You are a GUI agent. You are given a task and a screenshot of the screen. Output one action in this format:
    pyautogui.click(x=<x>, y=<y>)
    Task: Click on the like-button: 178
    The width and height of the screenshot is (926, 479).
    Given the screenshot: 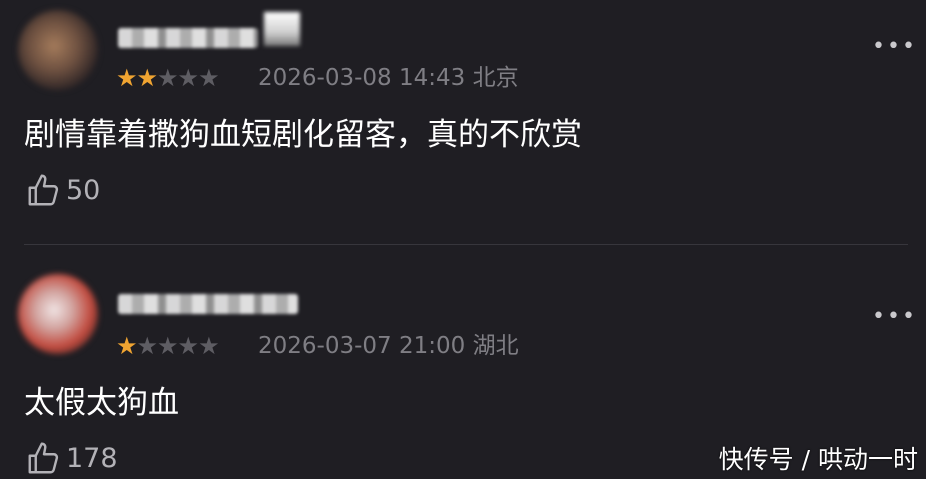 What is the action you would take?
    pyautogui.click(x=72, y=458)
    